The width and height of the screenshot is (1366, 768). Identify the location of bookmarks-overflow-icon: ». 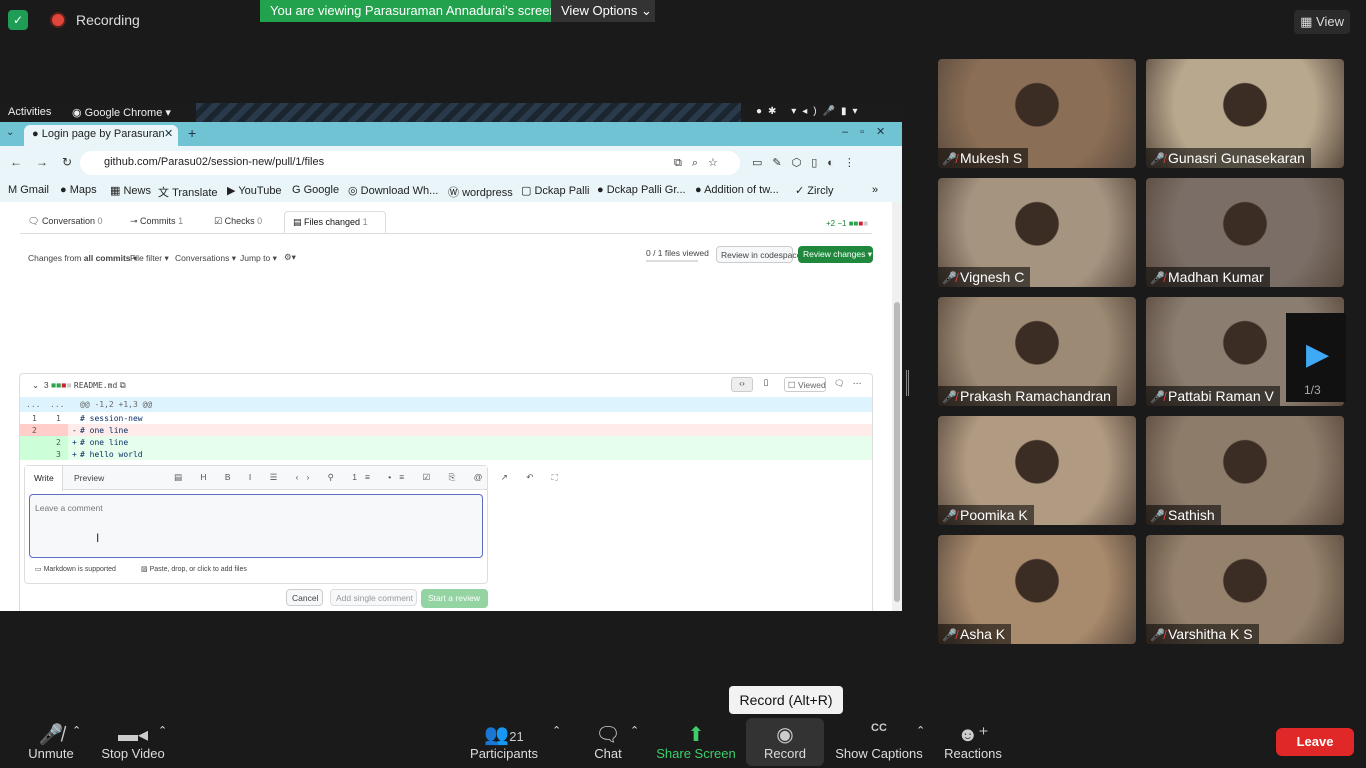
(875, 190).